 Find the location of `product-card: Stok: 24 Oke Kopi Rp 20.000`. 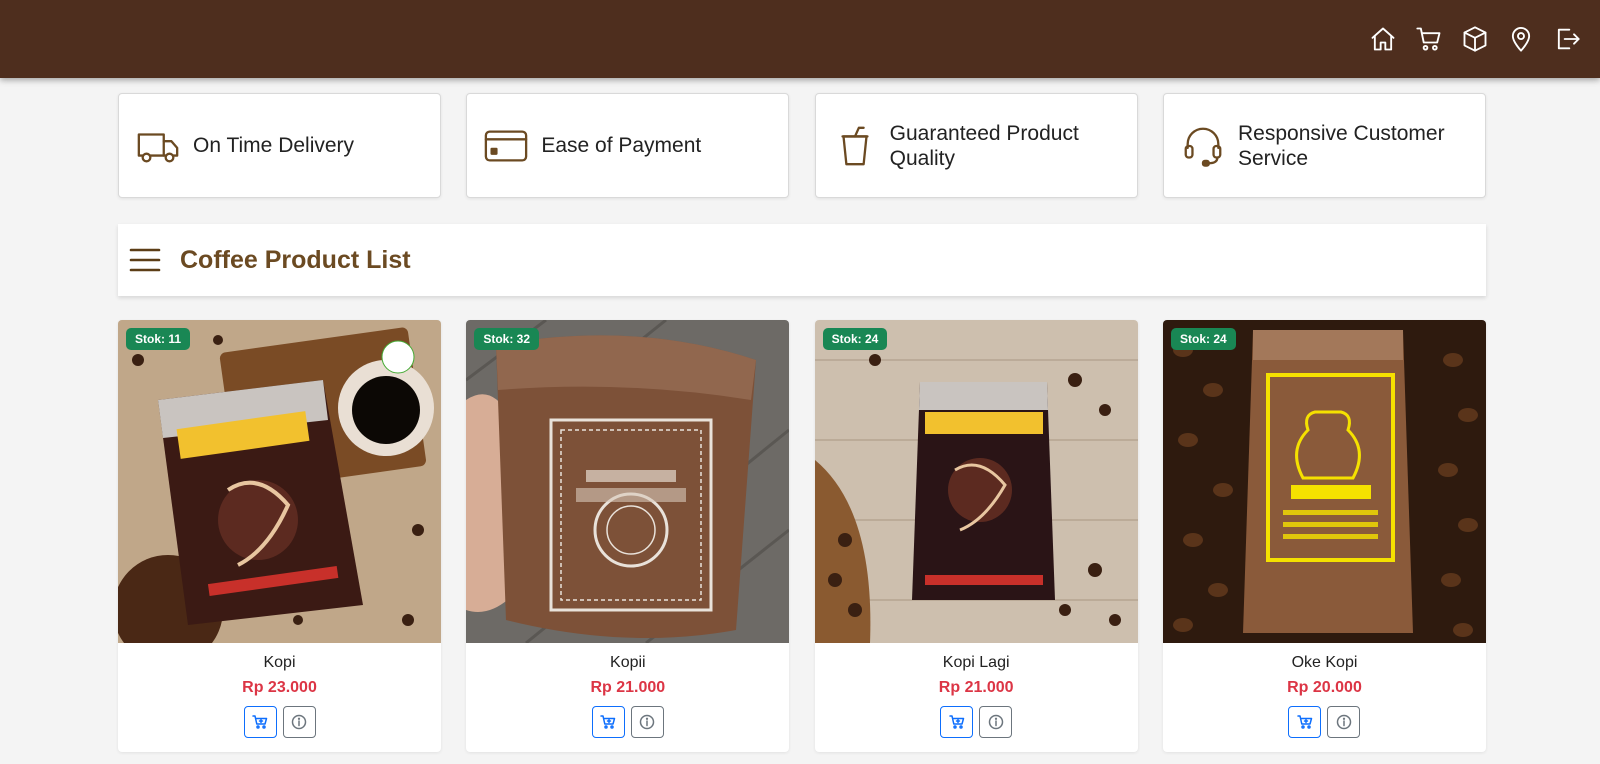

product-card: Stok: 24 Oke Kopi Rp 20.000 is located at coordinates (1324, 536).